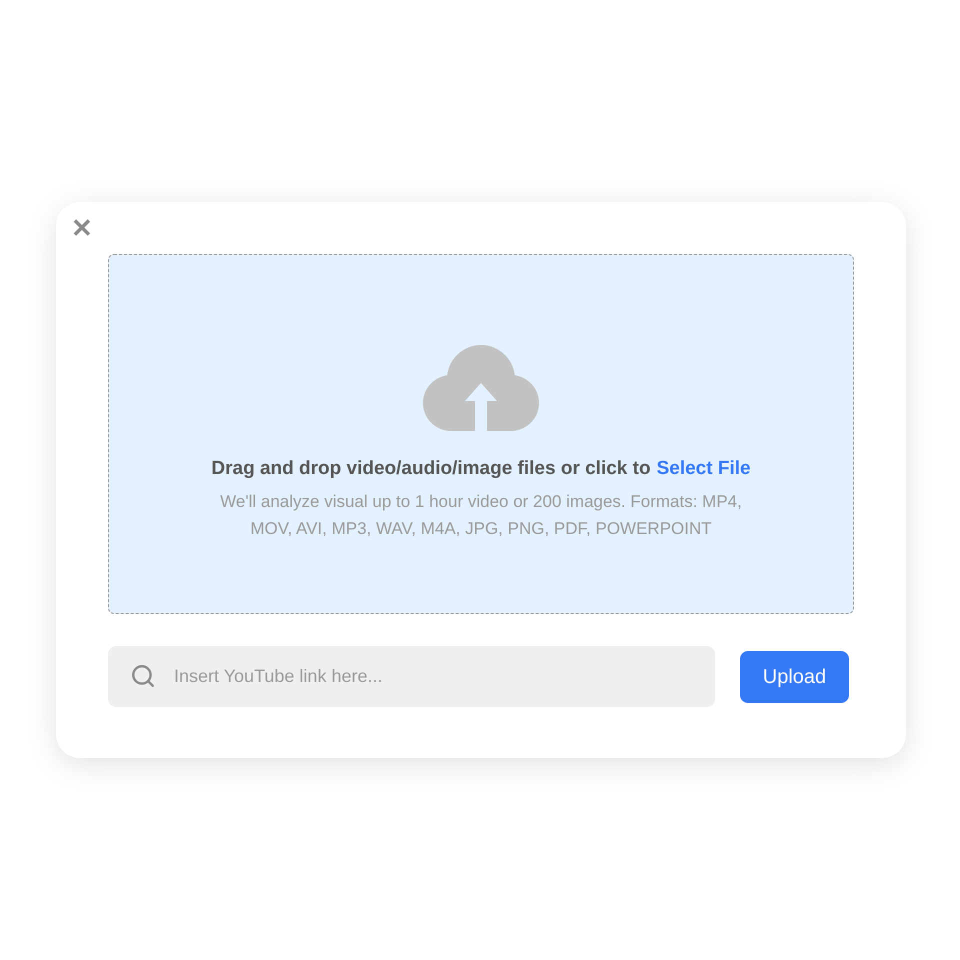 This screenshot has width=960, height=960. Describe the element at coordinates (481, 389) in the screenshot. I see `upload-cloud-icon` at that location.